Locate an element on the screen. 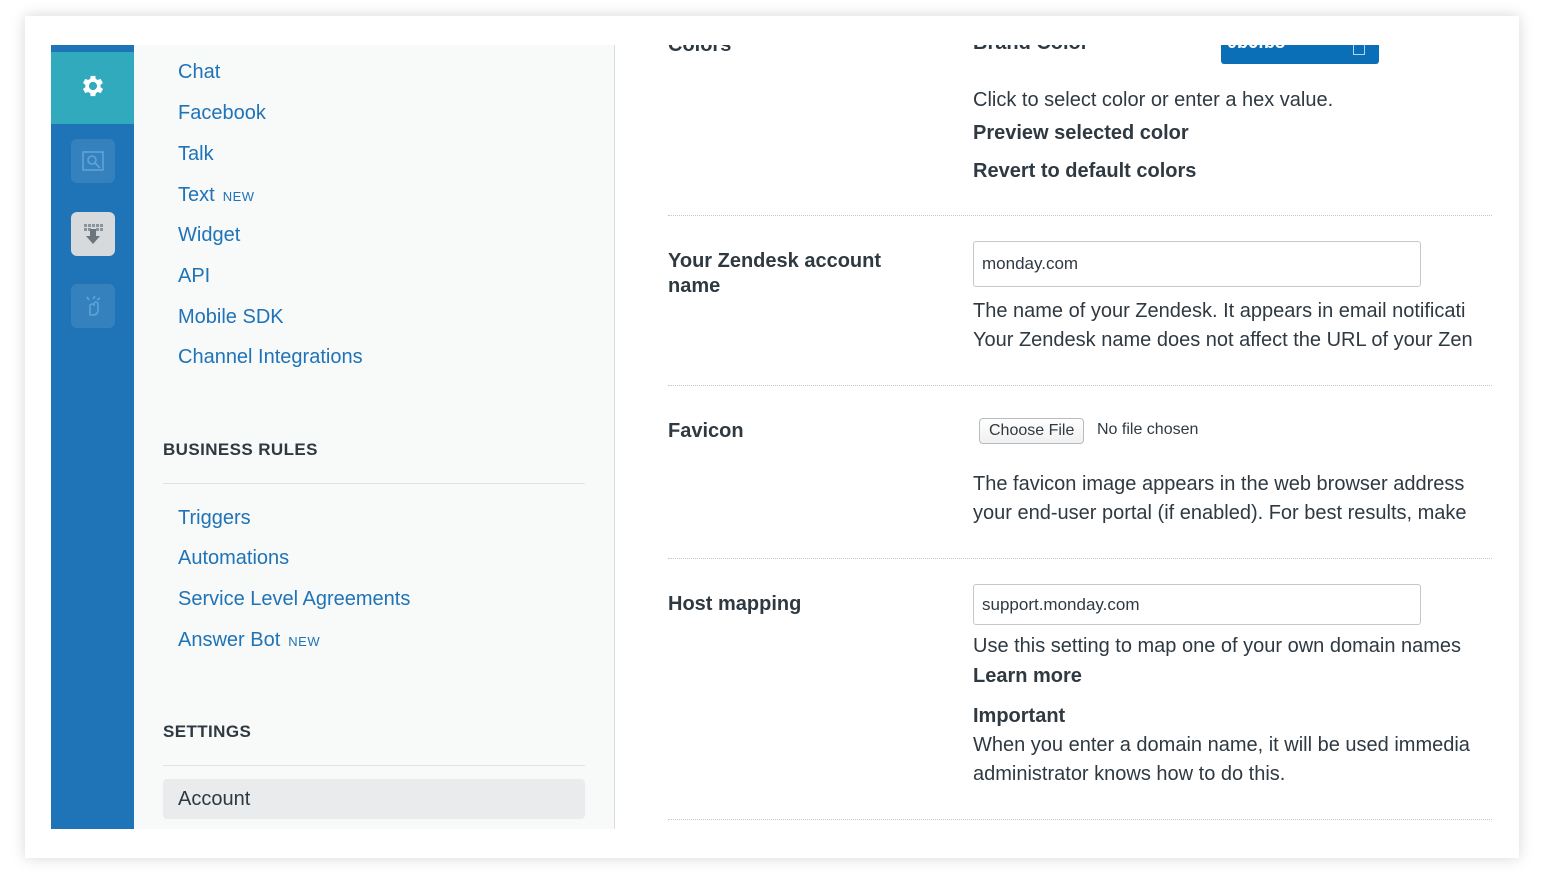  nav-link-answer-bot: Answer Bot is located at coordinates (229, 640).